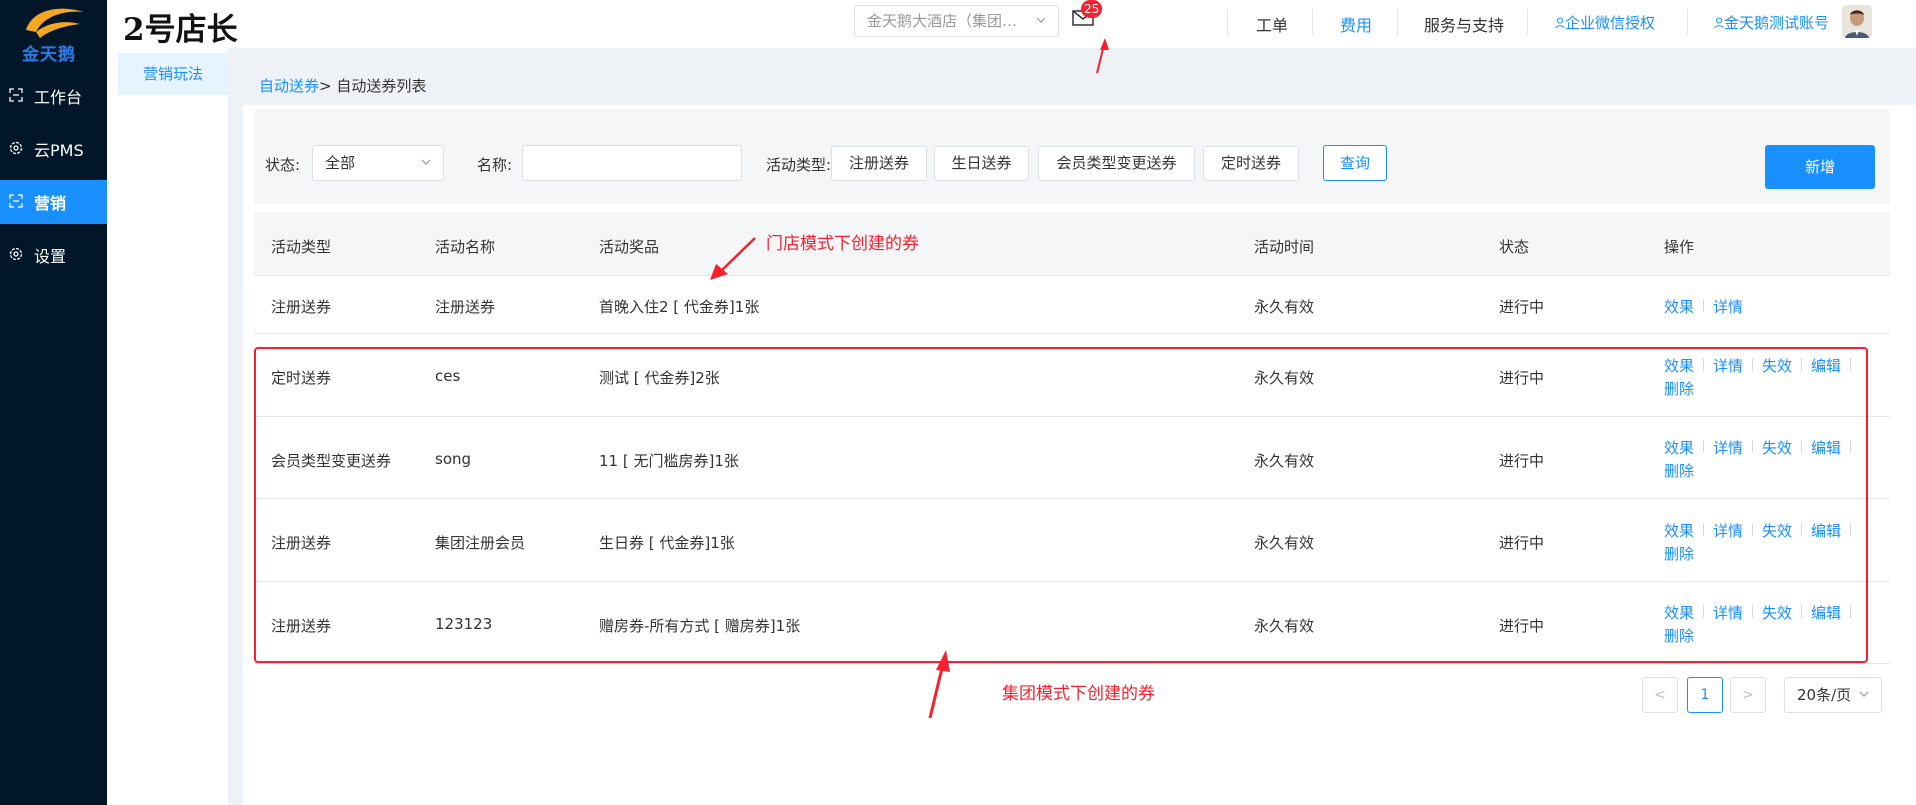  I want to click on table-header: 活动类型 活动名称 活动奖品 活动时间 状态 操作, so click(1072, 244).